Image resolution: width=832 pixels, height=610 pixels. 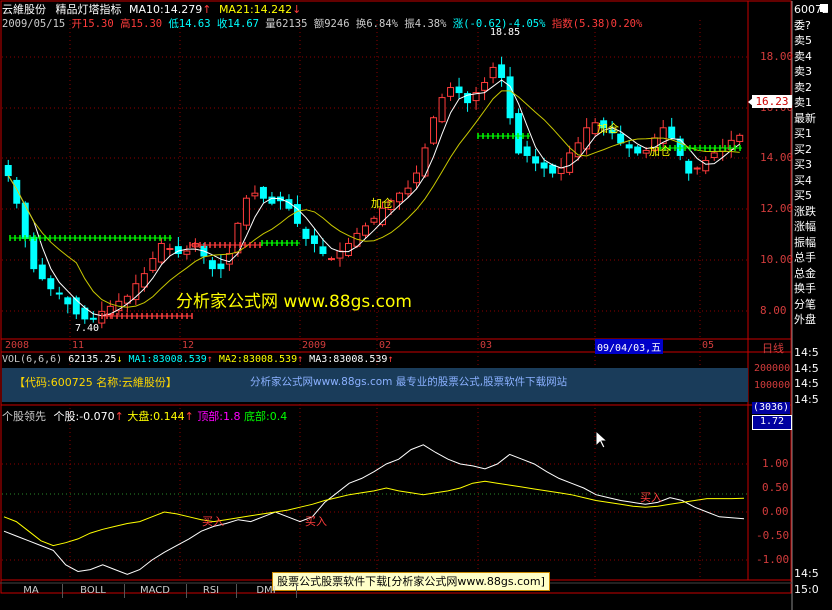 What do you see at coordinates (266, 591) in the screenshot?
I see `tab-dmi: DMI` at bounding box center [266, 591].